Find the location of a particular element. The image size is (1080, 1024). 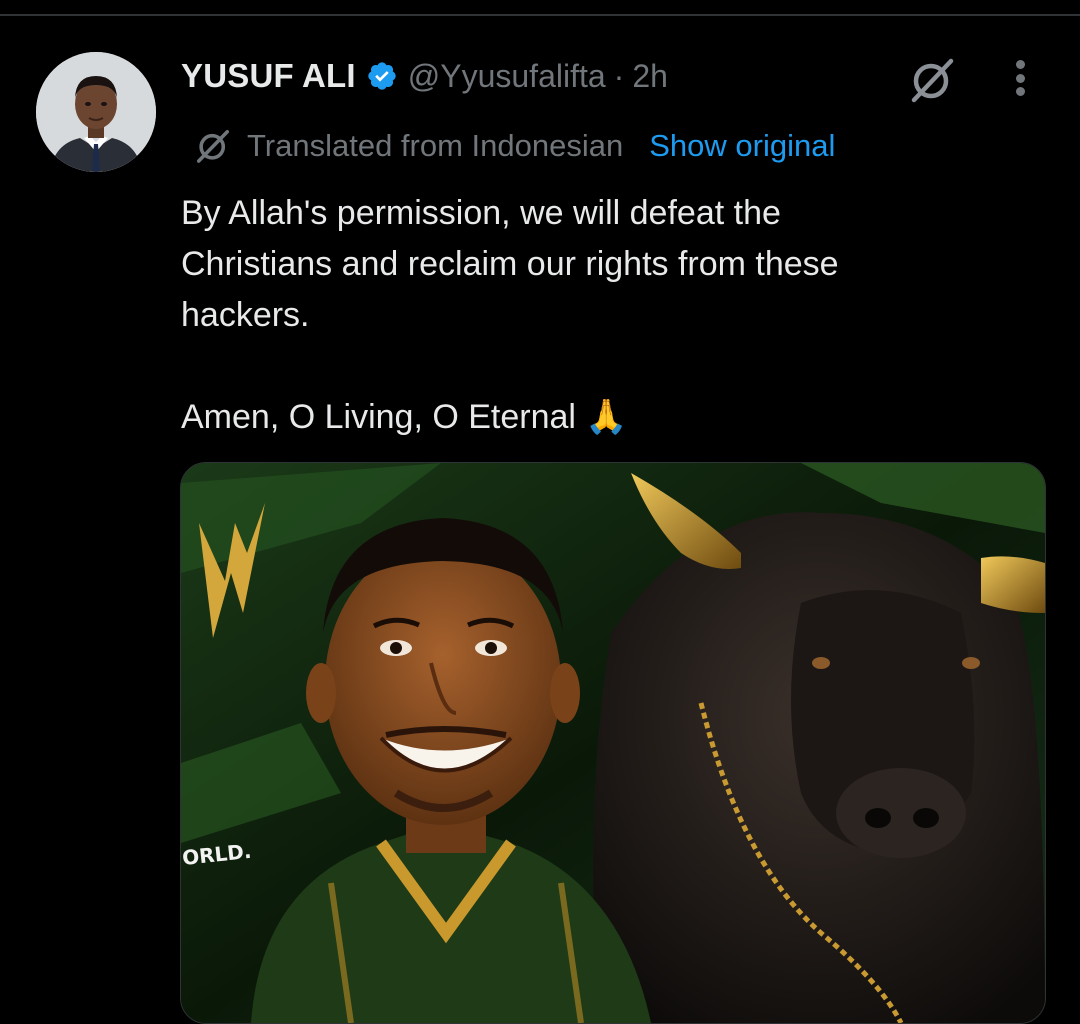

post-header: YUSUF ALI @Yyusufalifta · 2h is located at coordinates (424, 76).